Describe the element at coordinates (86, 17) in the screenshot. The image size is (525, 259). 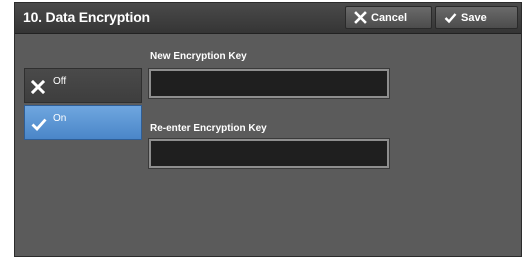
I see `page-title: 10. Data Encryption` at that location.